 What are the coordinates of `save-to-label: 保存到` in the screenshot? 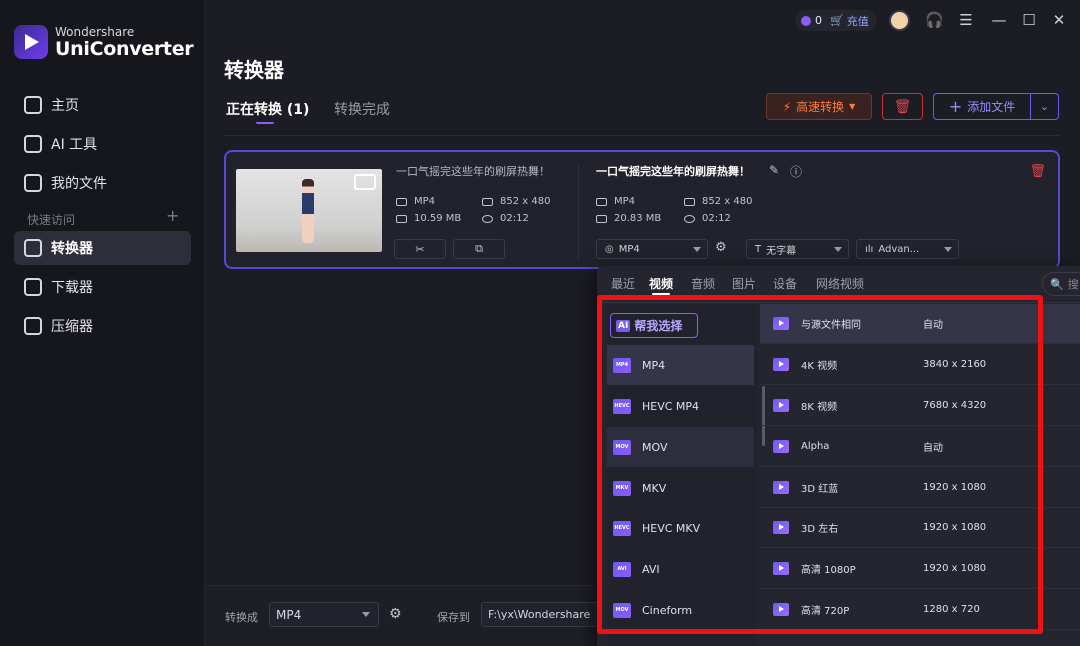 It's located at (453, 617).